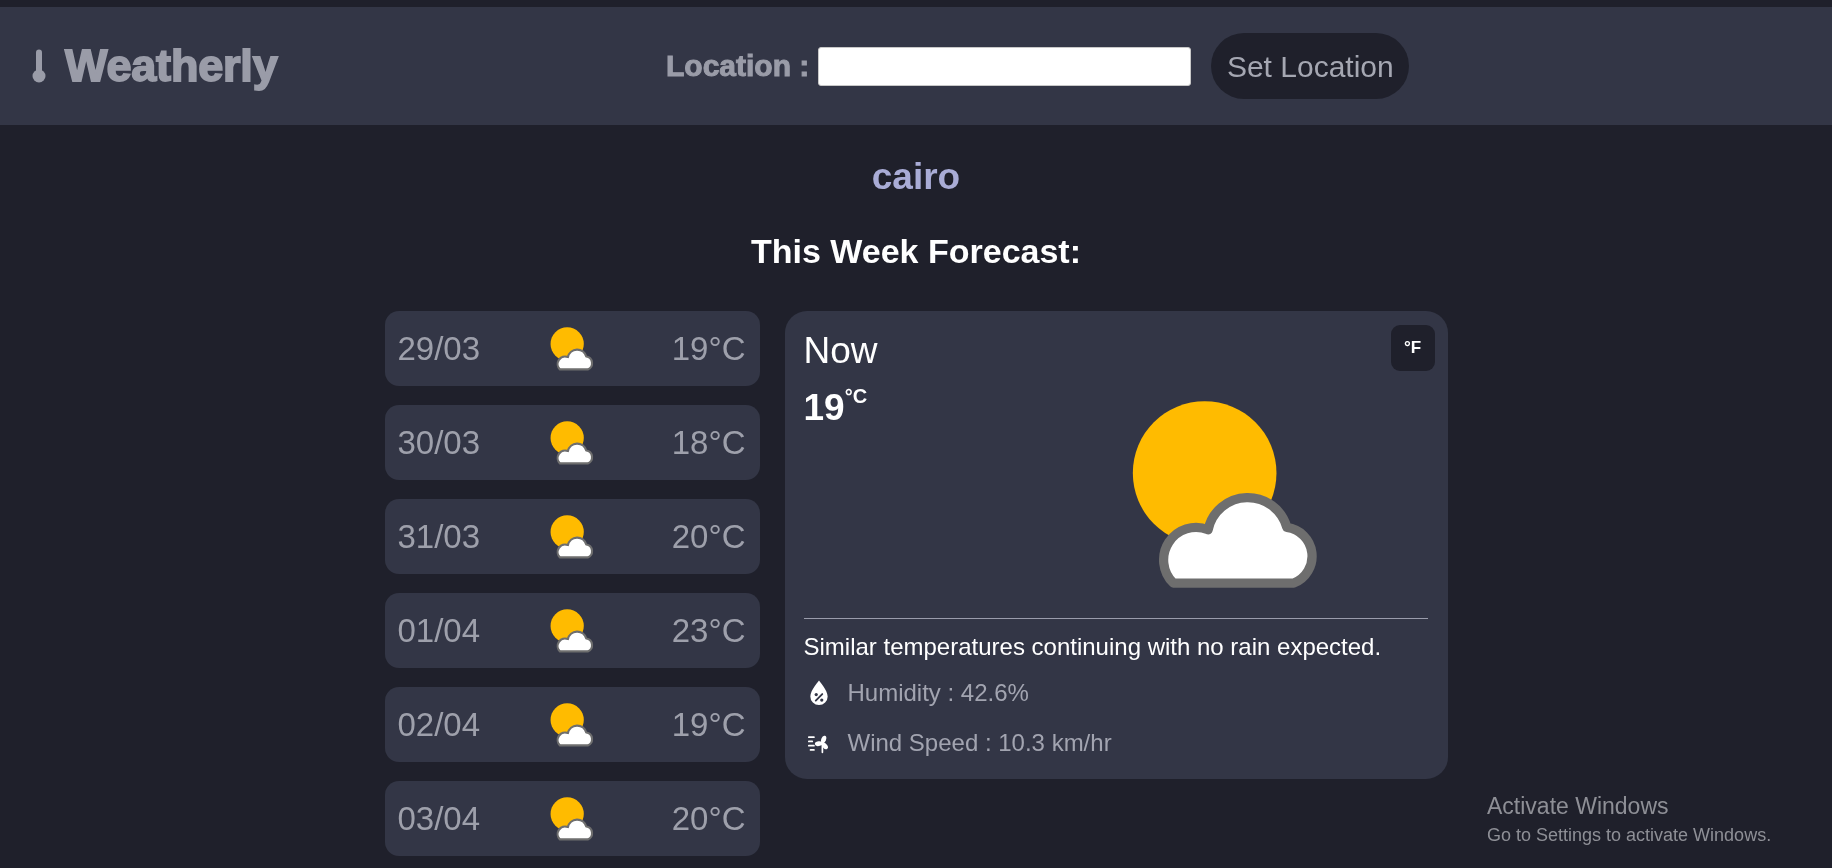  I want to click on day-date: 01/04, so click(439, 630).